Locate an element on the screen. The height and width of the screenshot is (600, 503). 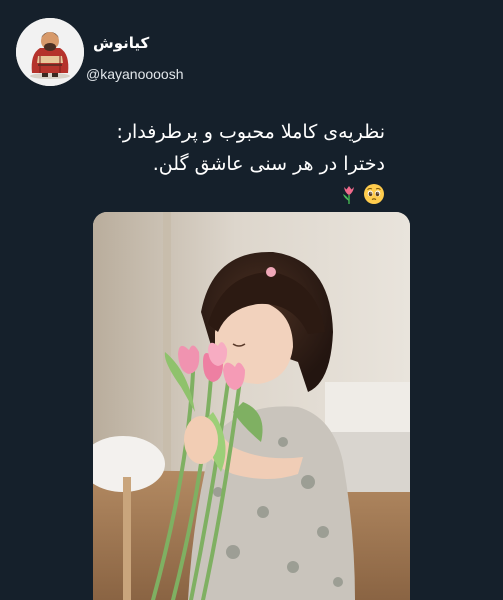
avatar is located at coordinates (50, 52).